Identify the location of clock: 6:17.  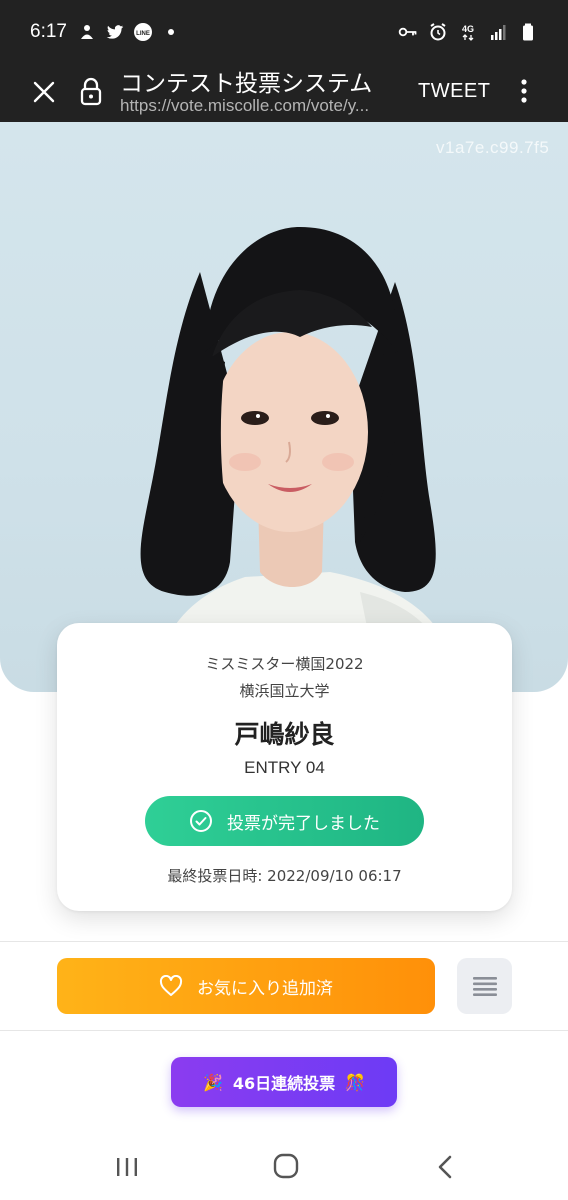
(48, 31).